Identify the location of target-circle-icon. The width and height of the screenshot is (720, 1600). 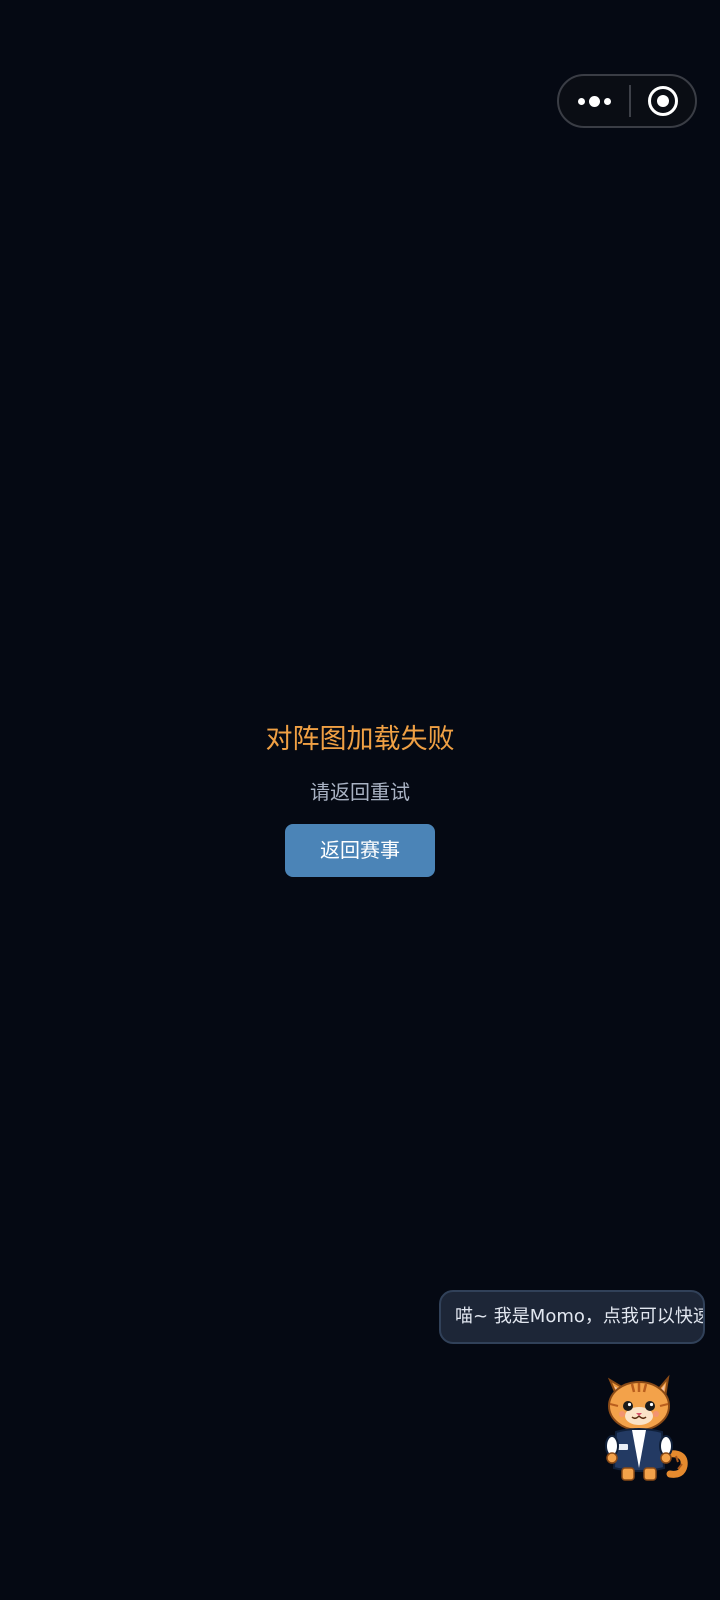
(663, 101).